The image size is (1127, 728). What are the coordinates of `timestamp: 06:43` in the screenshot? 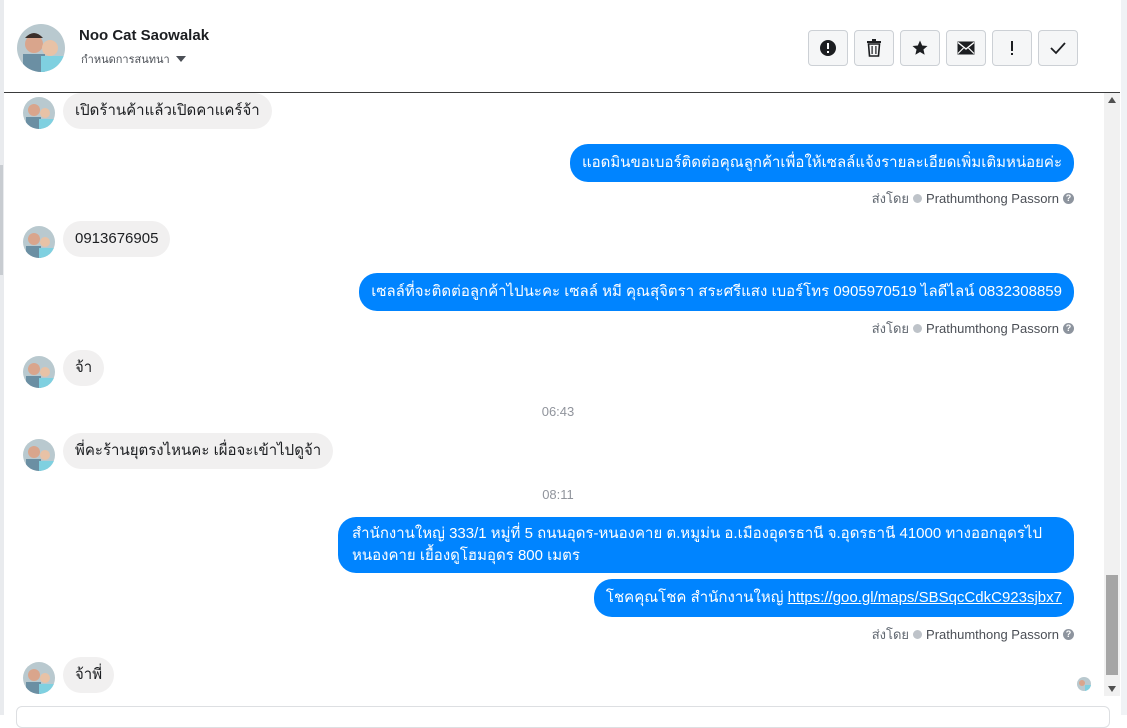 It's located at (558, 411).